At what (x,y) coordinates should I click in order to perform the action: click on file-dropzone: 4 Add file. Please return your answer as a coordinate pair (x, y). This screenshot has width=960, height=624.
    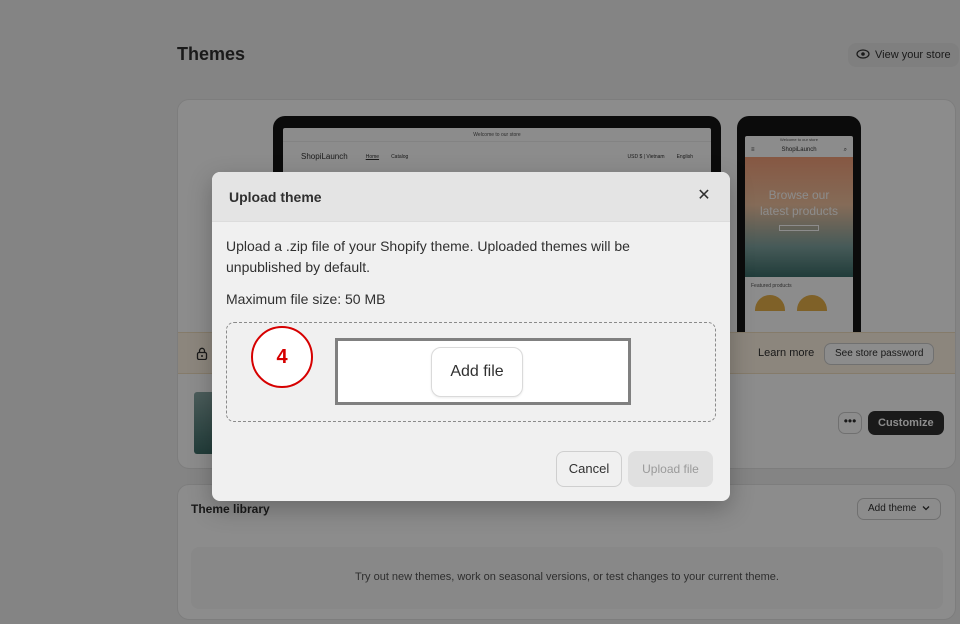
    Looking at the image, I should click on (471, 372).